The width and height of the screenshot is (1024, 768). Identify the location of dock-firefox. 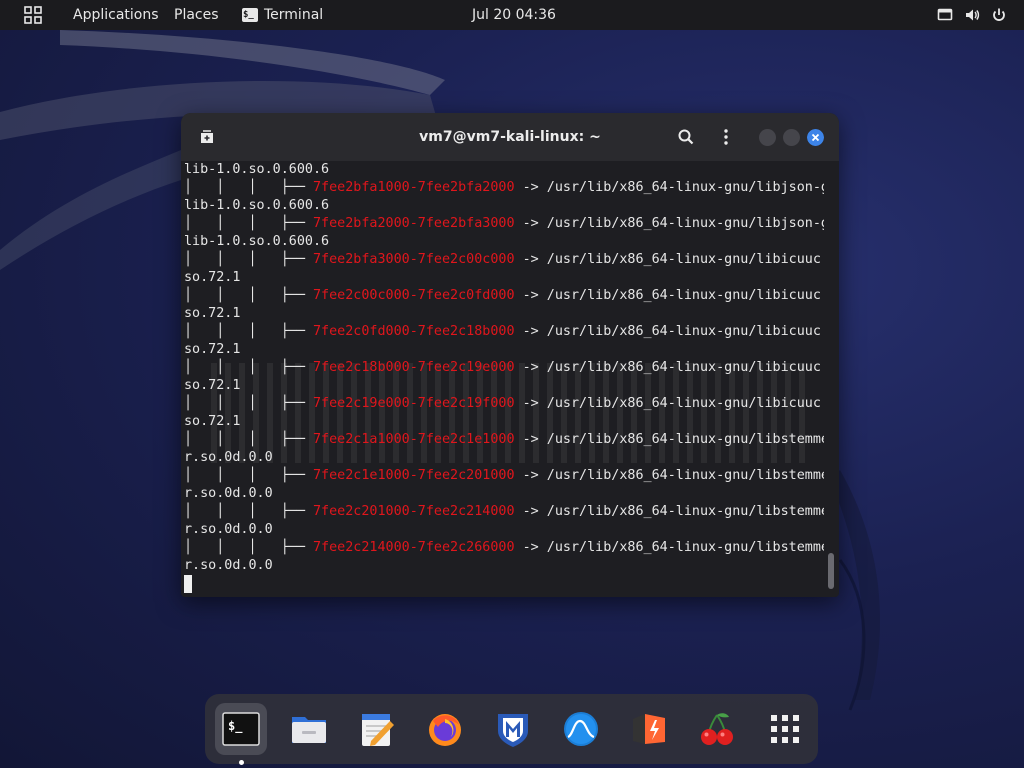
(445, 729).